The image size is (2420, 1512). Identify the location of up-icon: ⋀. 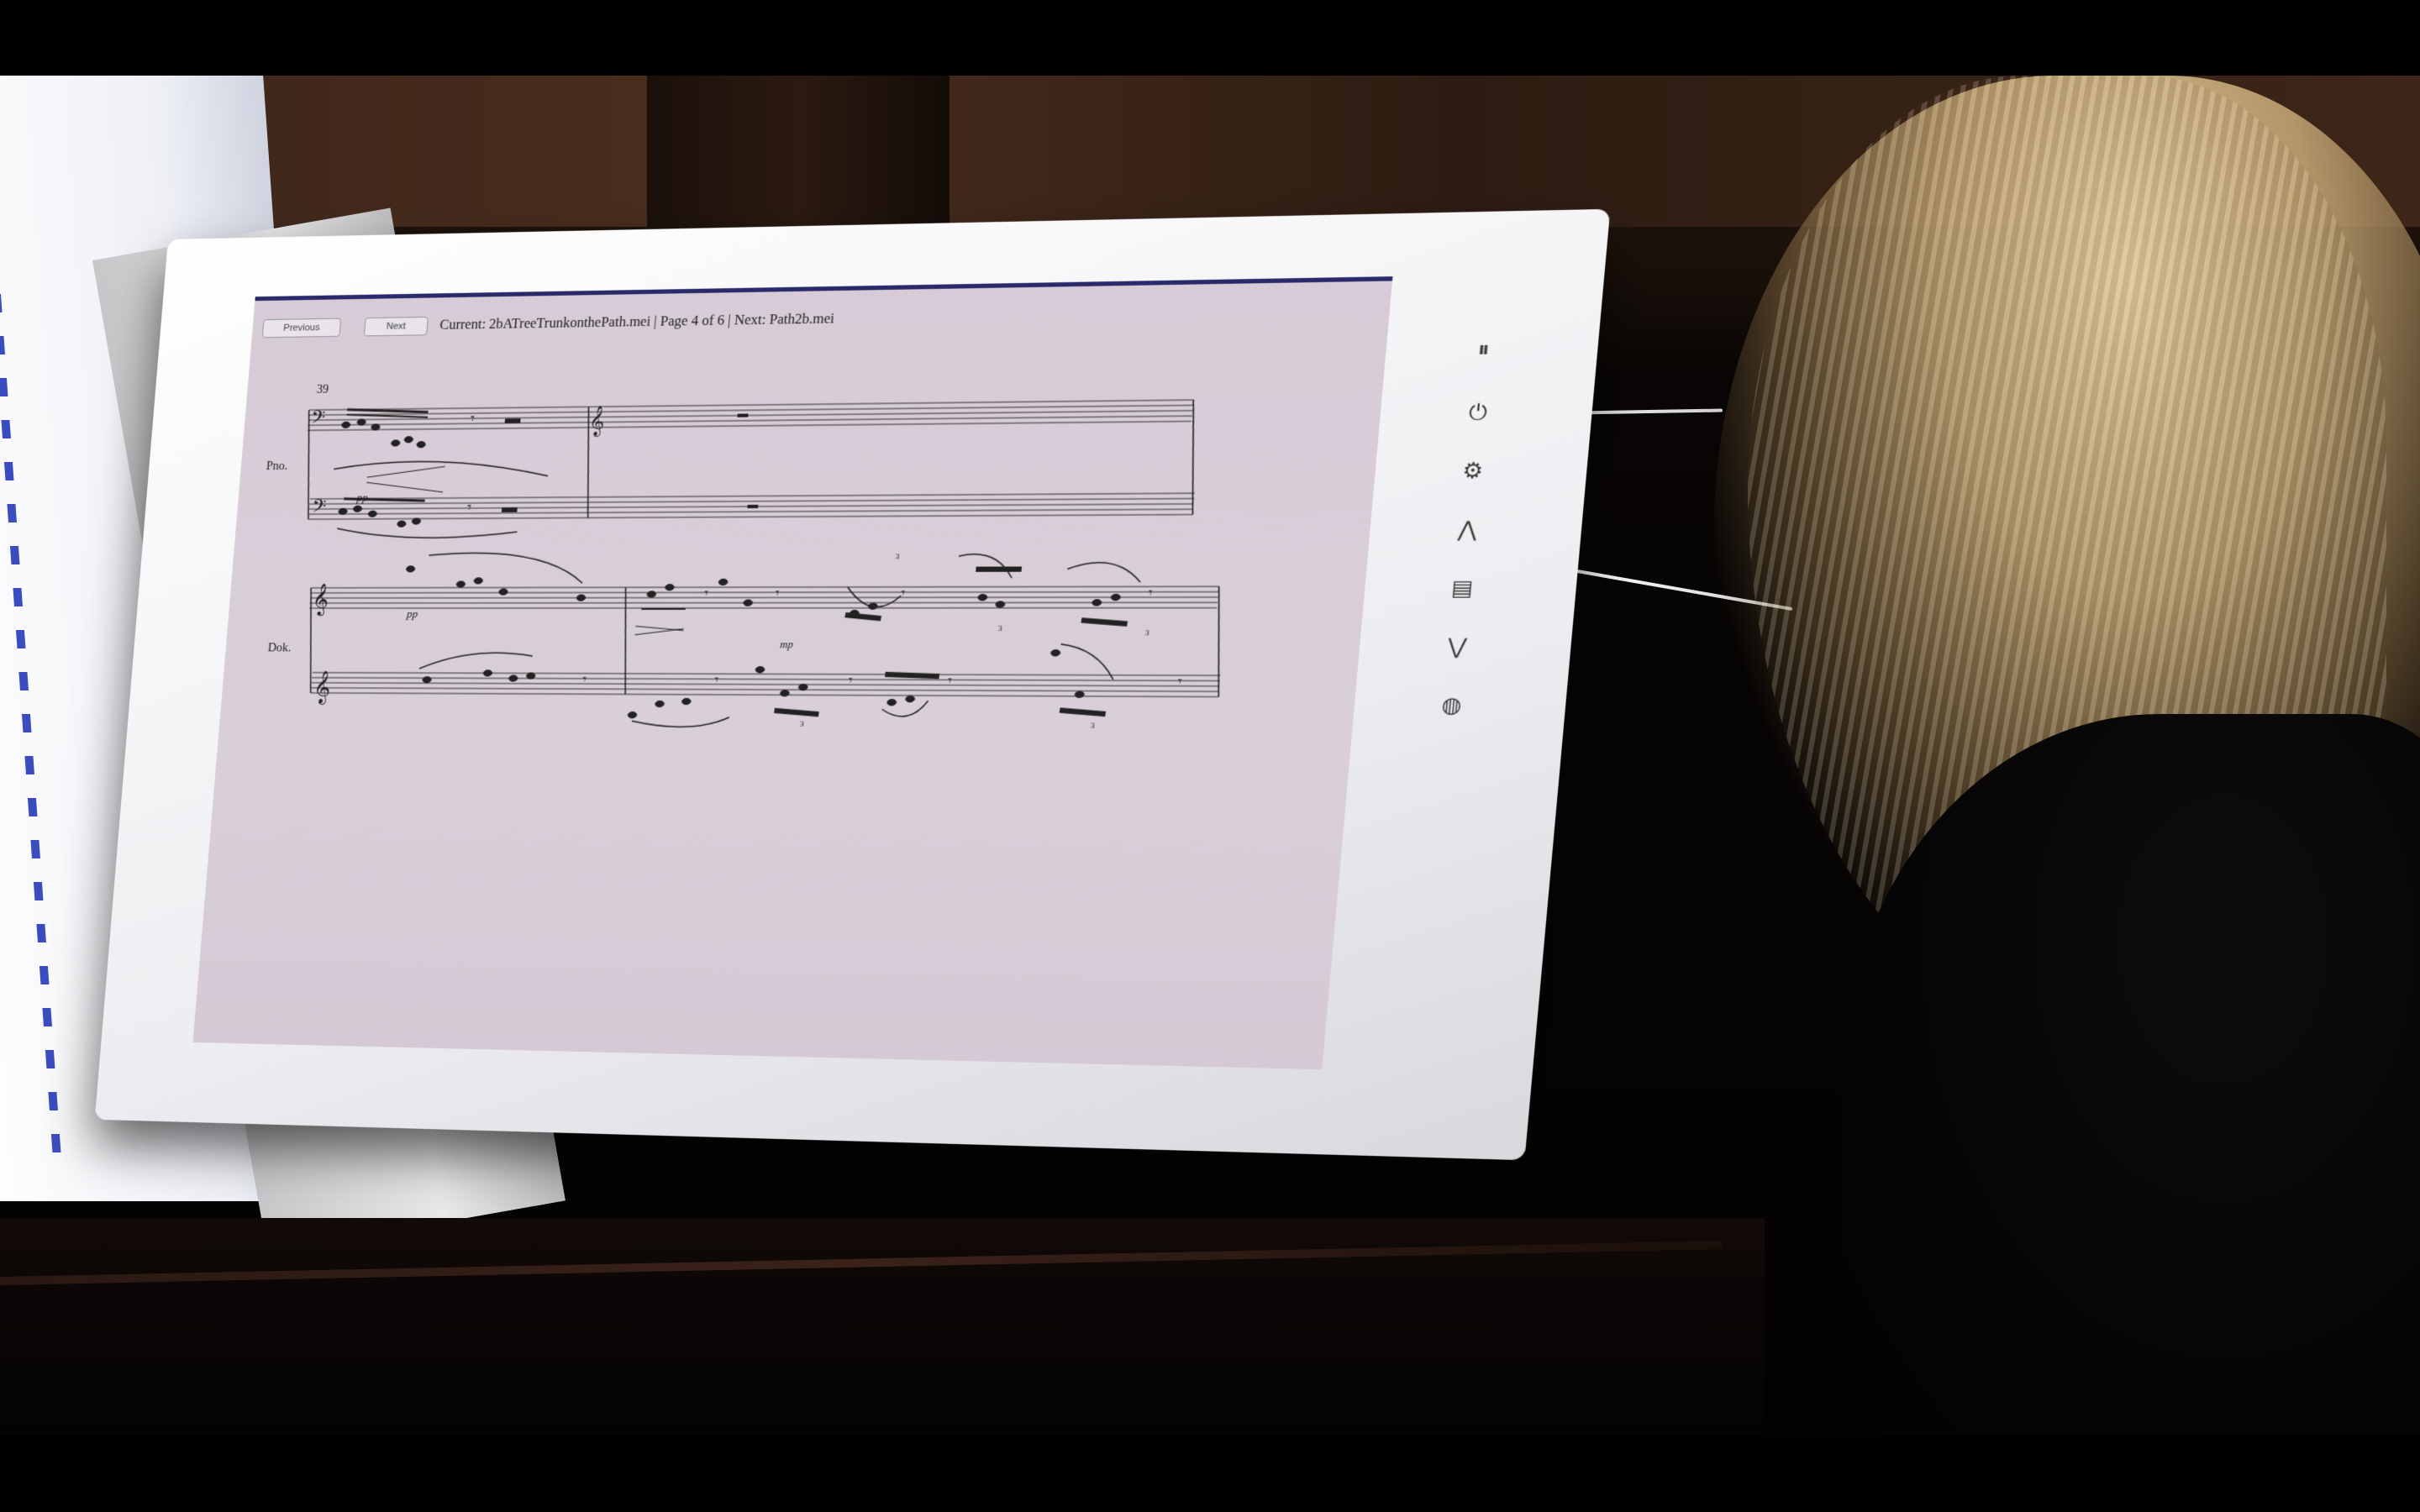
(1467, 529).